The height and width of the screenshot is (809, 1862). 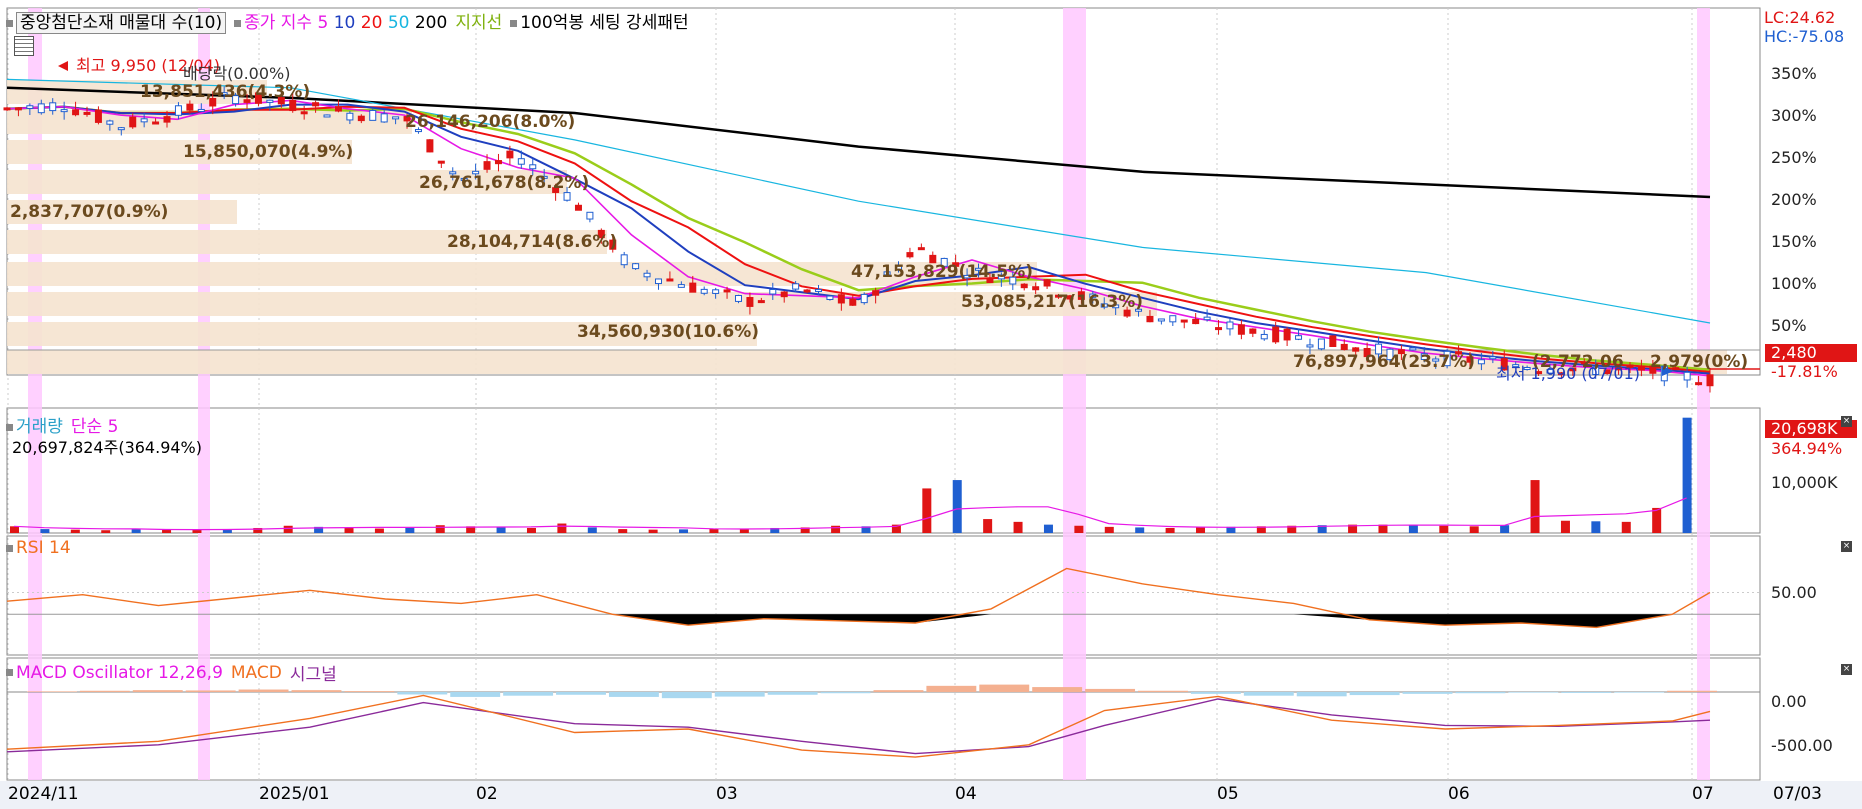 What do you see at coordinates (278, 23) in the screenshot?
I see `ma-prefix-label: 종가 지수` at bounding box center [278, 23].